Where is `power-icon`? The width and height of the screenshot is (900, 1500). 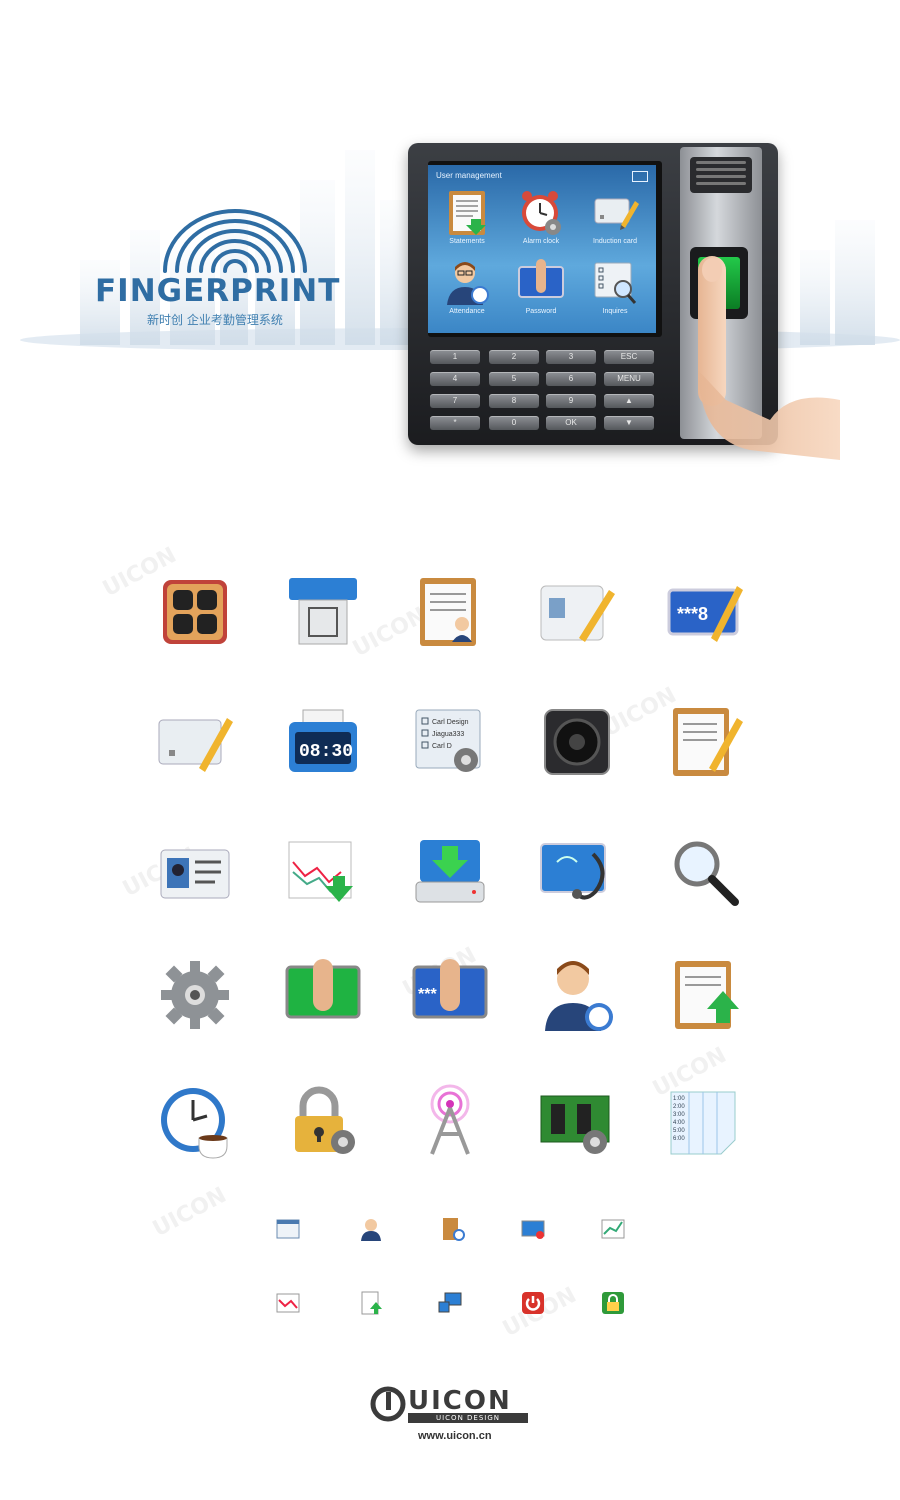 power-icon is located at coordinates (533, 1303).